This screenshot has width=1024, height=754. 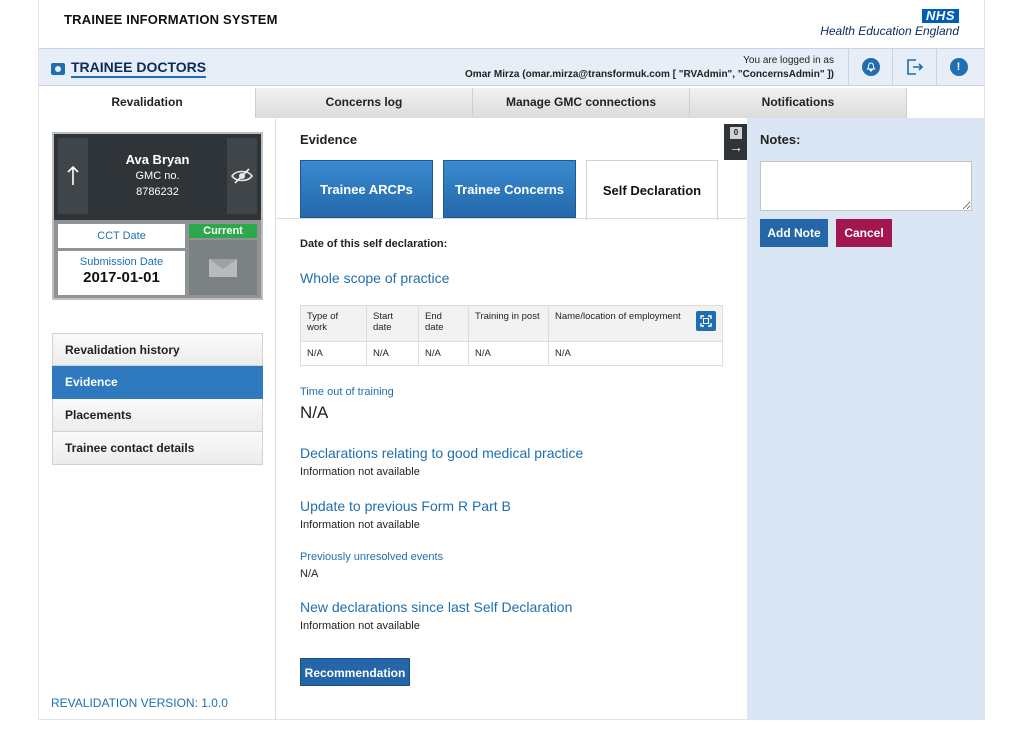 I want to click on system-title: TRAINEE INFORMATION SYSTEM, so click(x=171, y=19).